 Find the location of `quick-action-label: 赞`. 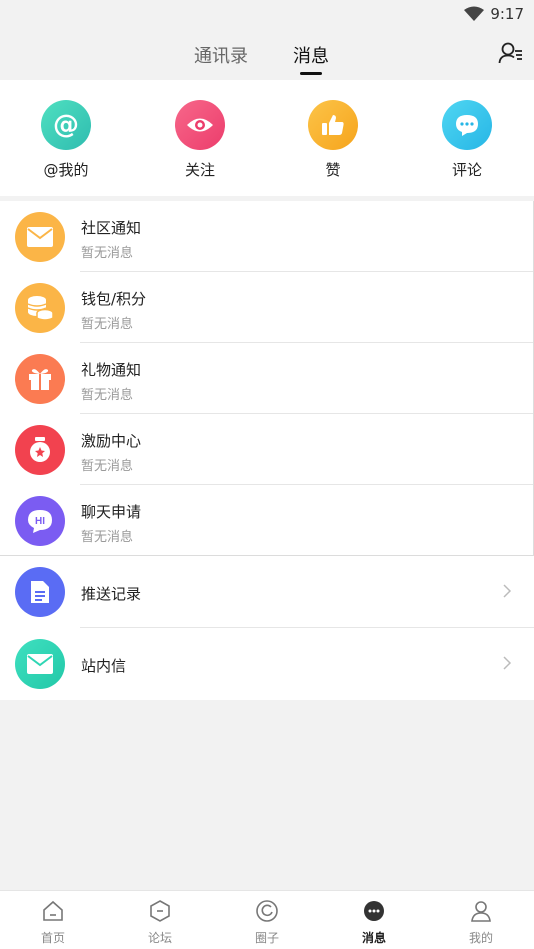

quick-action-label: 赞 is located at coordinates (333, 170).